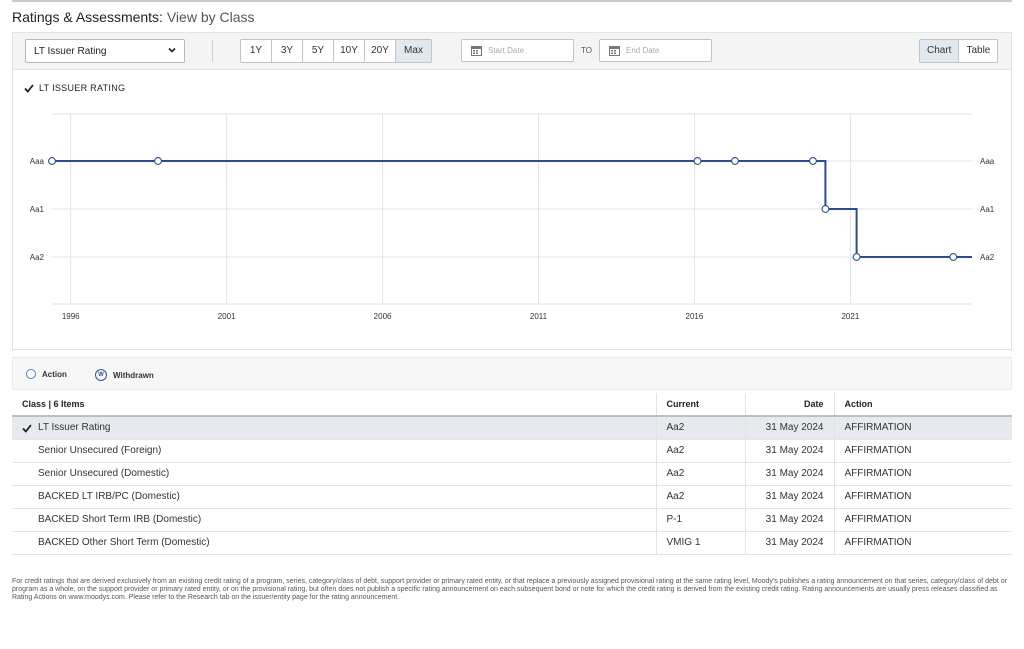 The height and width of the screenshot is (649, 1024). Describe the element at coordinates (349, 51) in the screenshot. I see `range-button-10y: 10Y` at that location.